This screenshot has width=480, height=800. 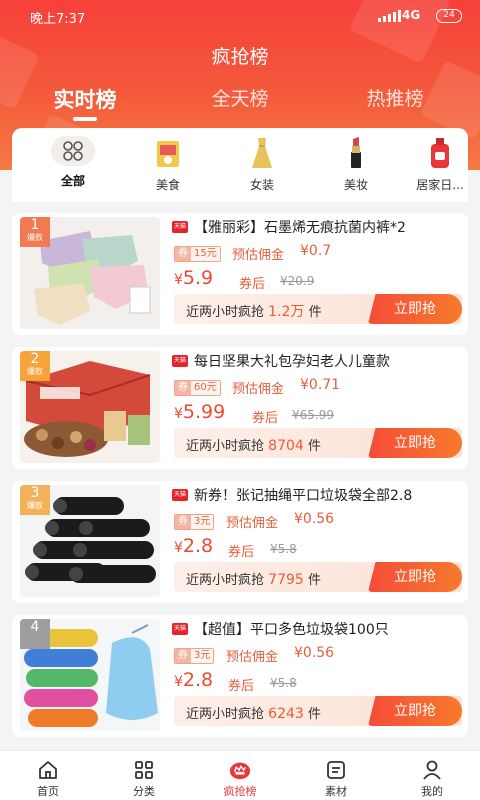 What do you see at coordinates (329, 361) in the screenshot?
I see `product-title: 每日坚果大礼包孕妇老人儿童款` at bounding box center [329, 361].